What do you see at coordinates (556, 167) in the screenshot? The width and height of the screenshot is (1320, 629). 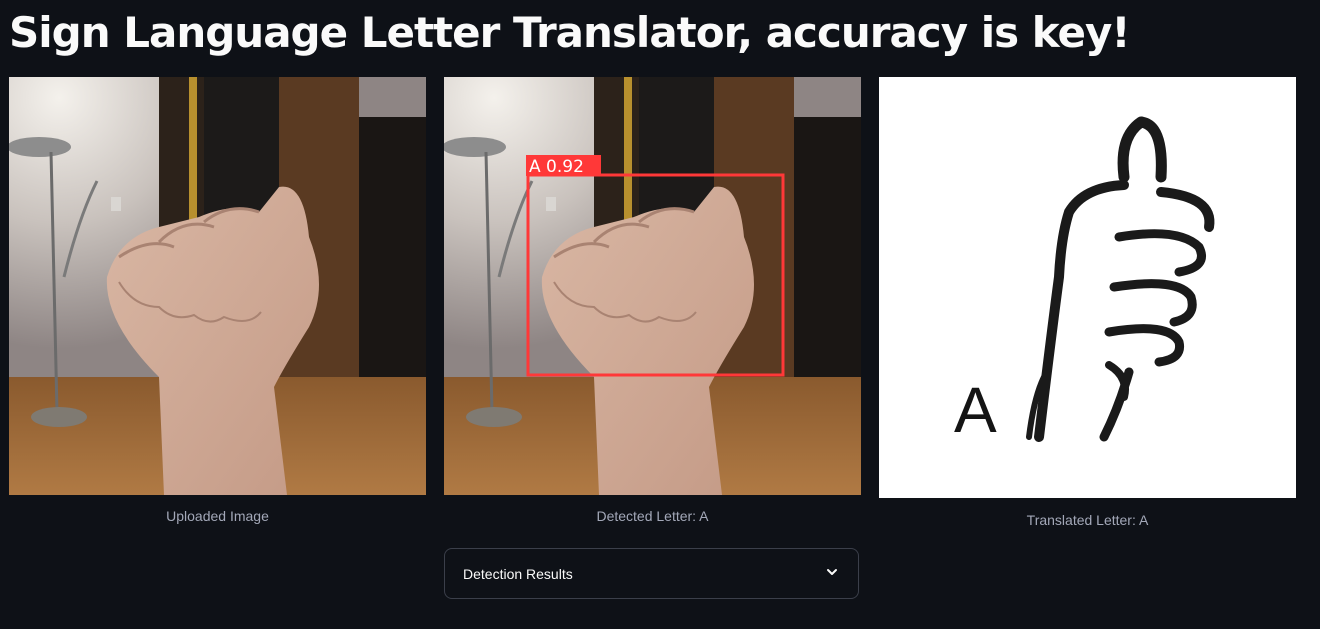 I see `detection-label: A 0.92` at bounding box center [556, 167].